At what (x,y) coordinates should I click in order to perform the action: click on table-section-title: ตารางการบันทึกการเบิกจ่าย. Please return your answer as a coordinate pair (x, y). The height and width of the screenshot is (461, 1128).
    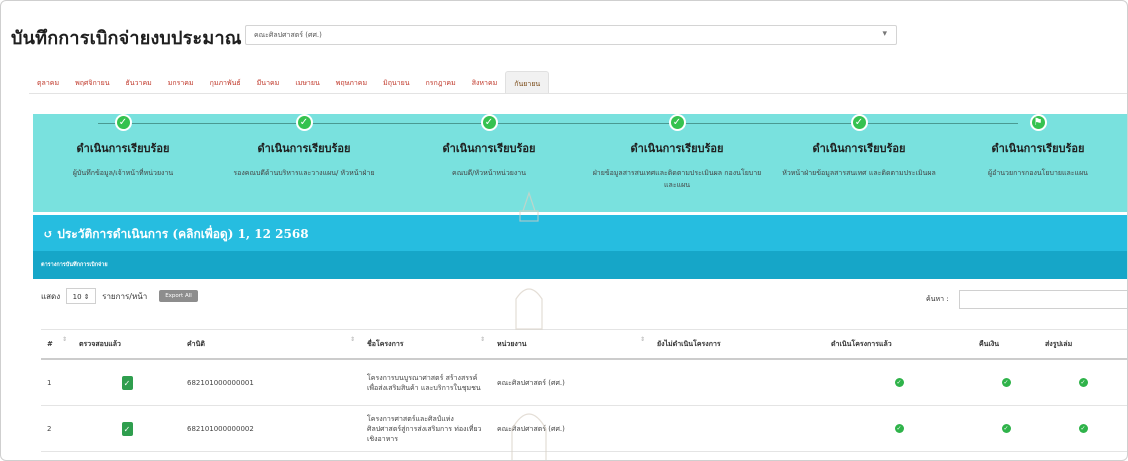
    Looking at the image, I should click on (74, 265).